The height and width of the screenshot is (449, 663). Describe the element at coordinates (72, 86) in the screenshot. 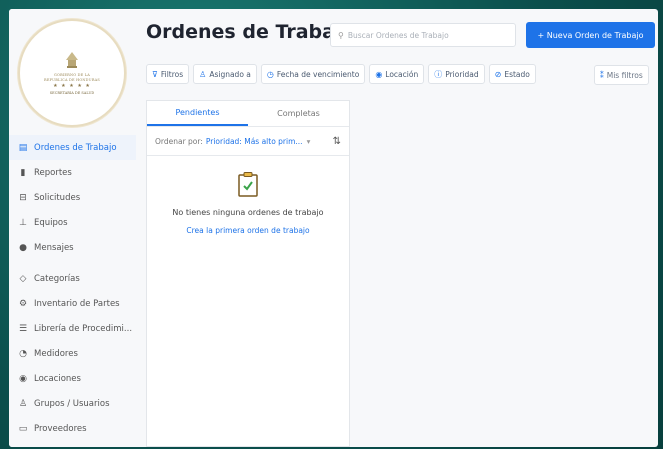

I see `logo-stars: ★ ★ ★ ★ ★` at that location.